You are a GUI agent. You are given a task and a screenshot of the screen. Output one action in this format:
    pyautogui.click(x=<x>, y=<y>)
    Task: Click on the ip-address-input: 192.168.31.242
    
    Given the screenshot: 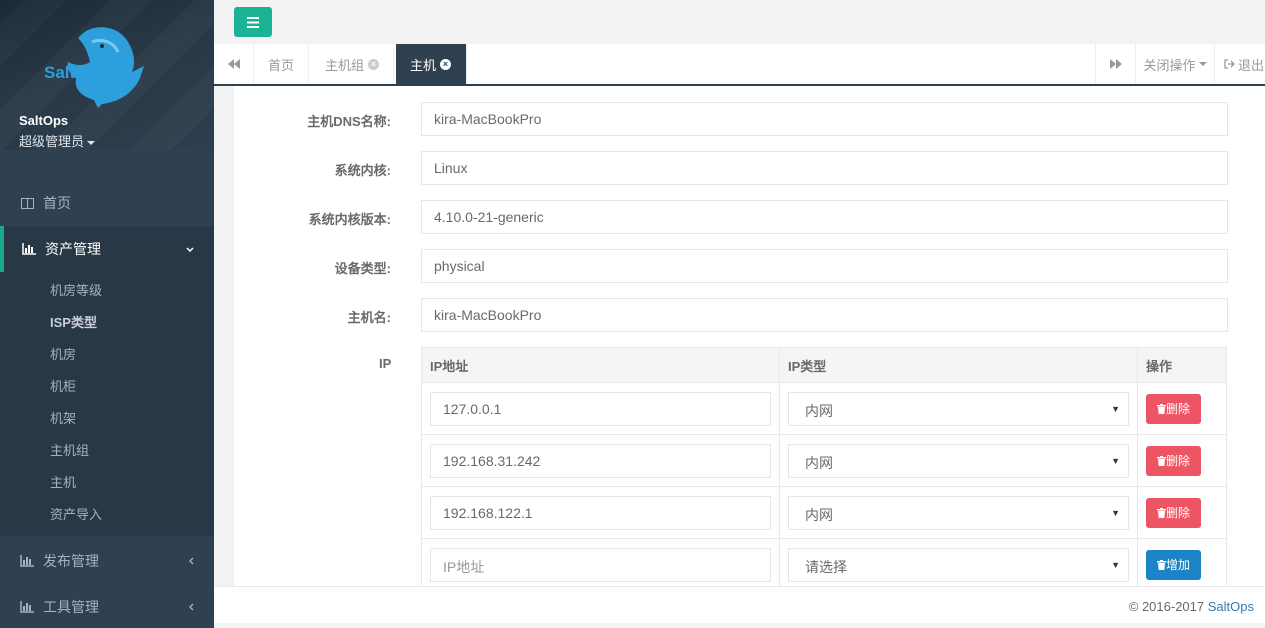 What is the action you would take?
    pyautogui.click(x=600, y=460)
    